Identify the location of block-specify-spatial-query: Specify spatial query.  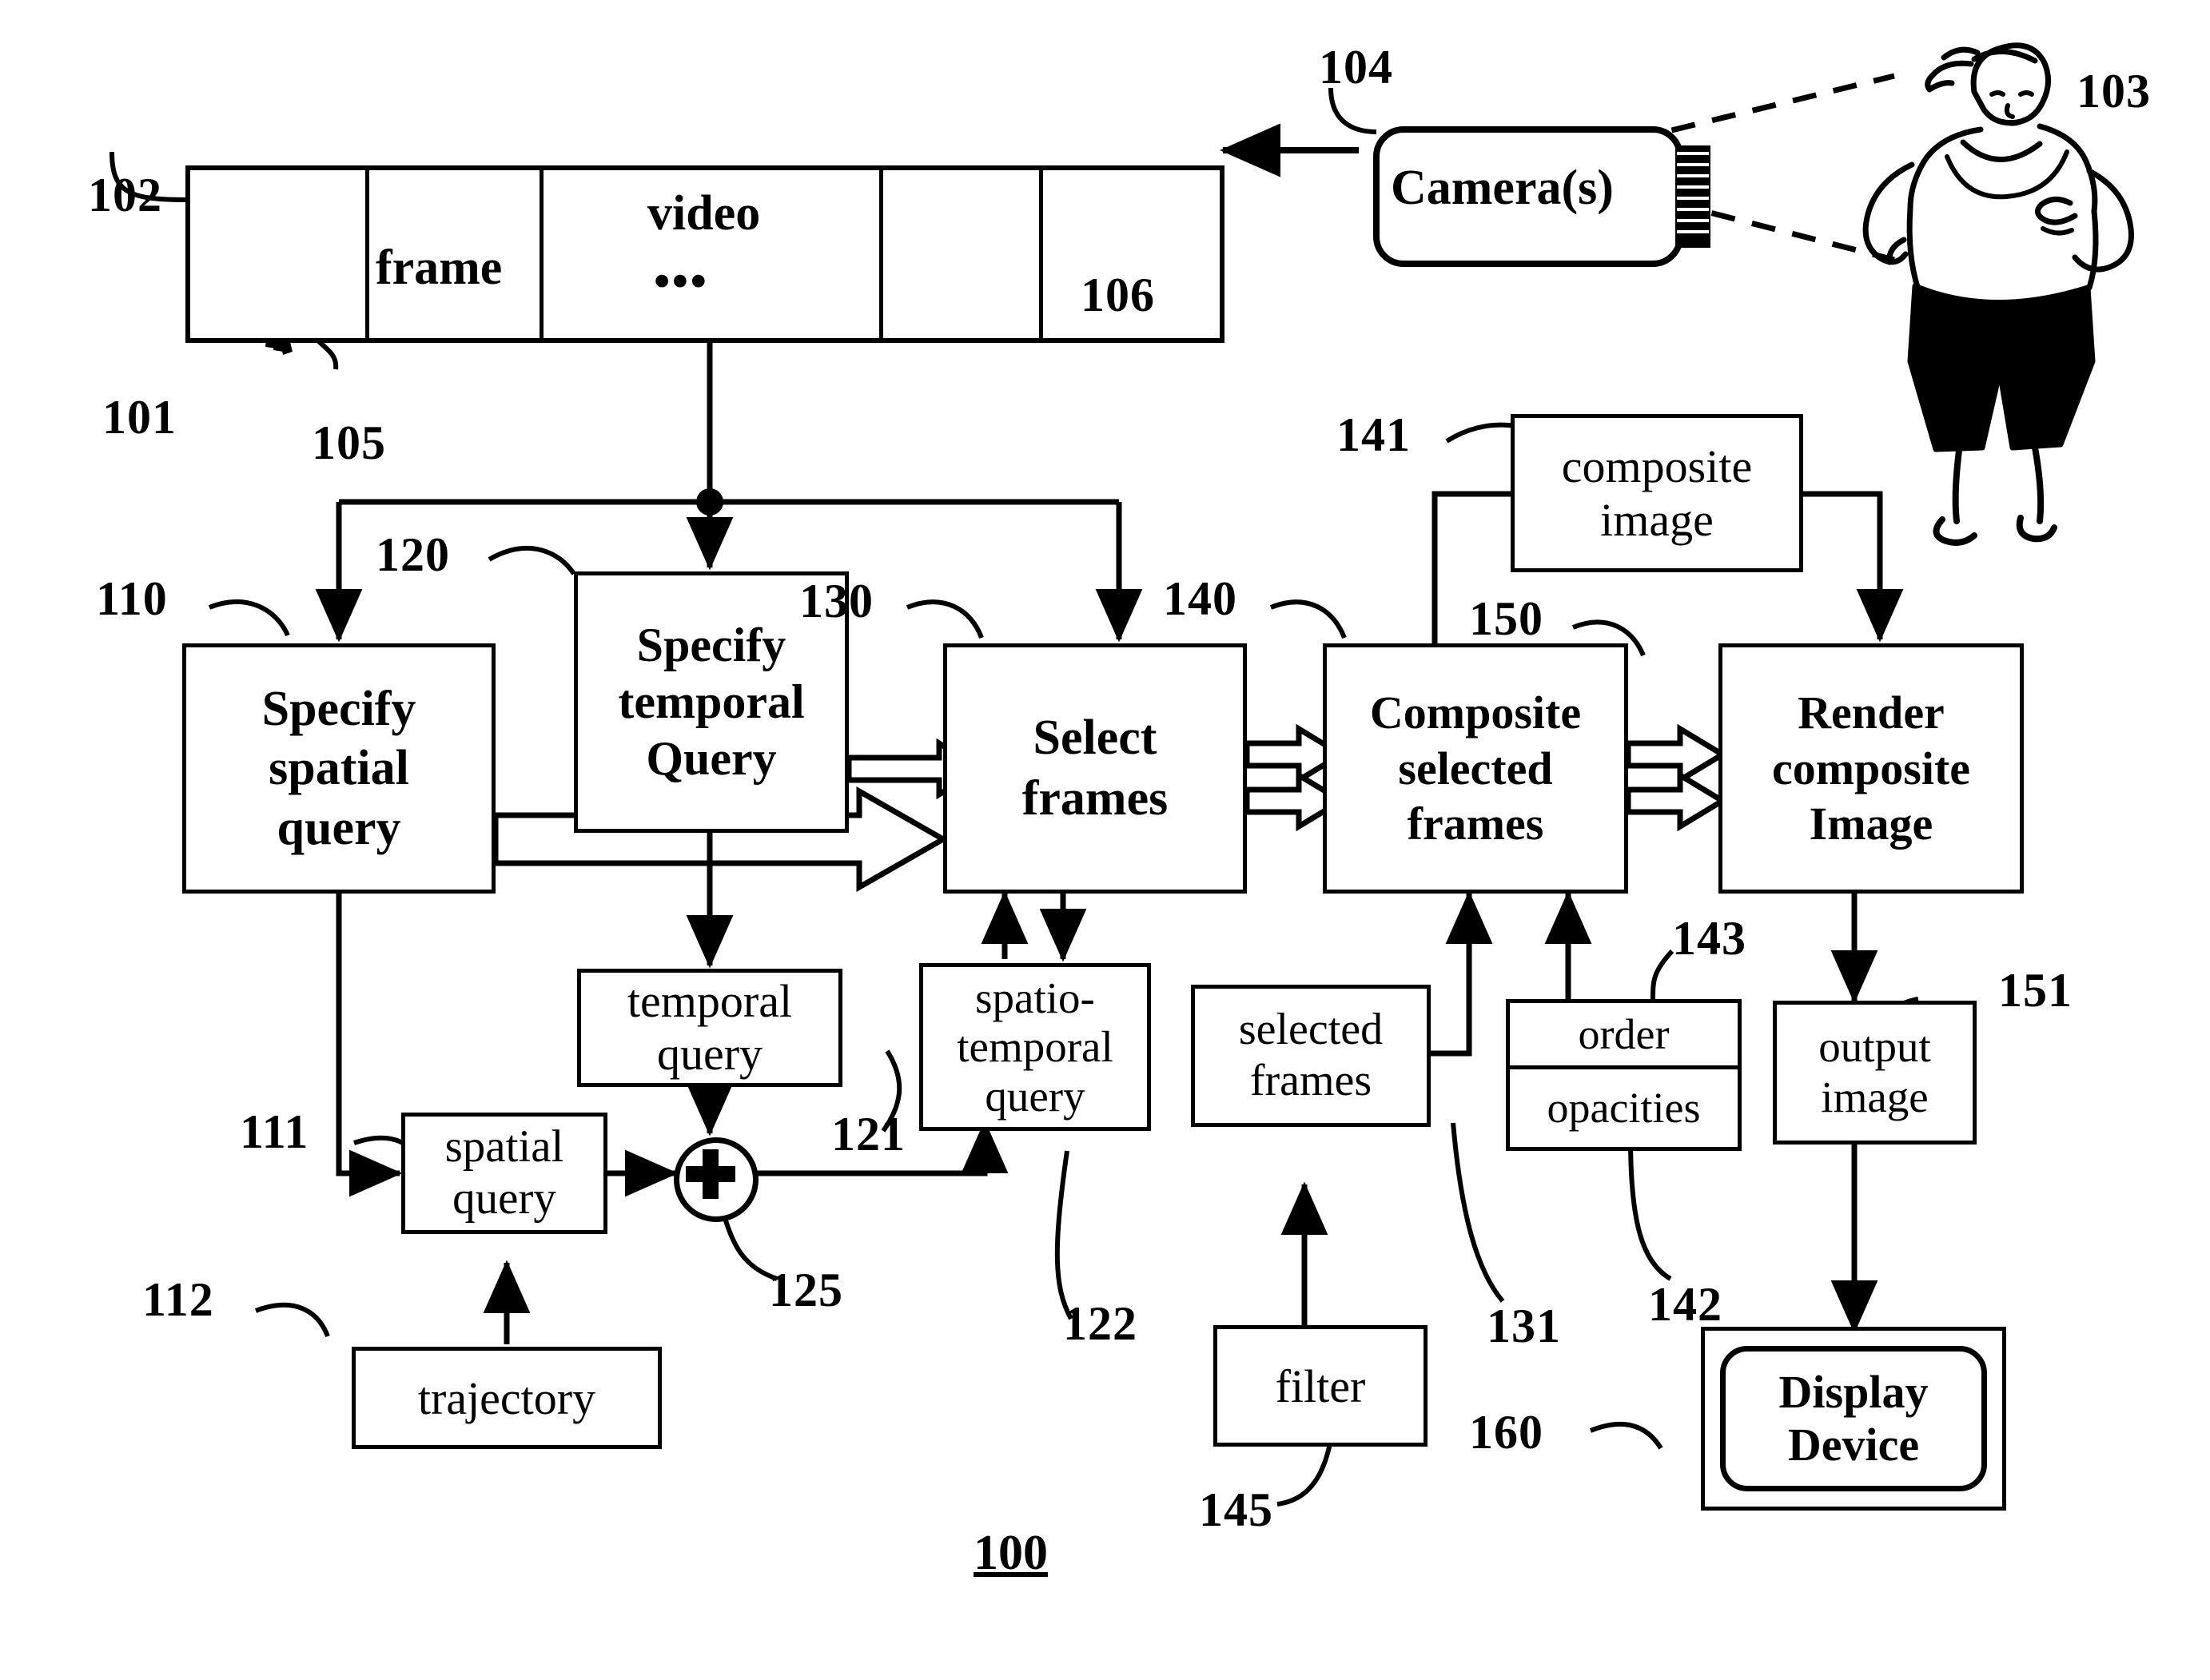
(339, 768).